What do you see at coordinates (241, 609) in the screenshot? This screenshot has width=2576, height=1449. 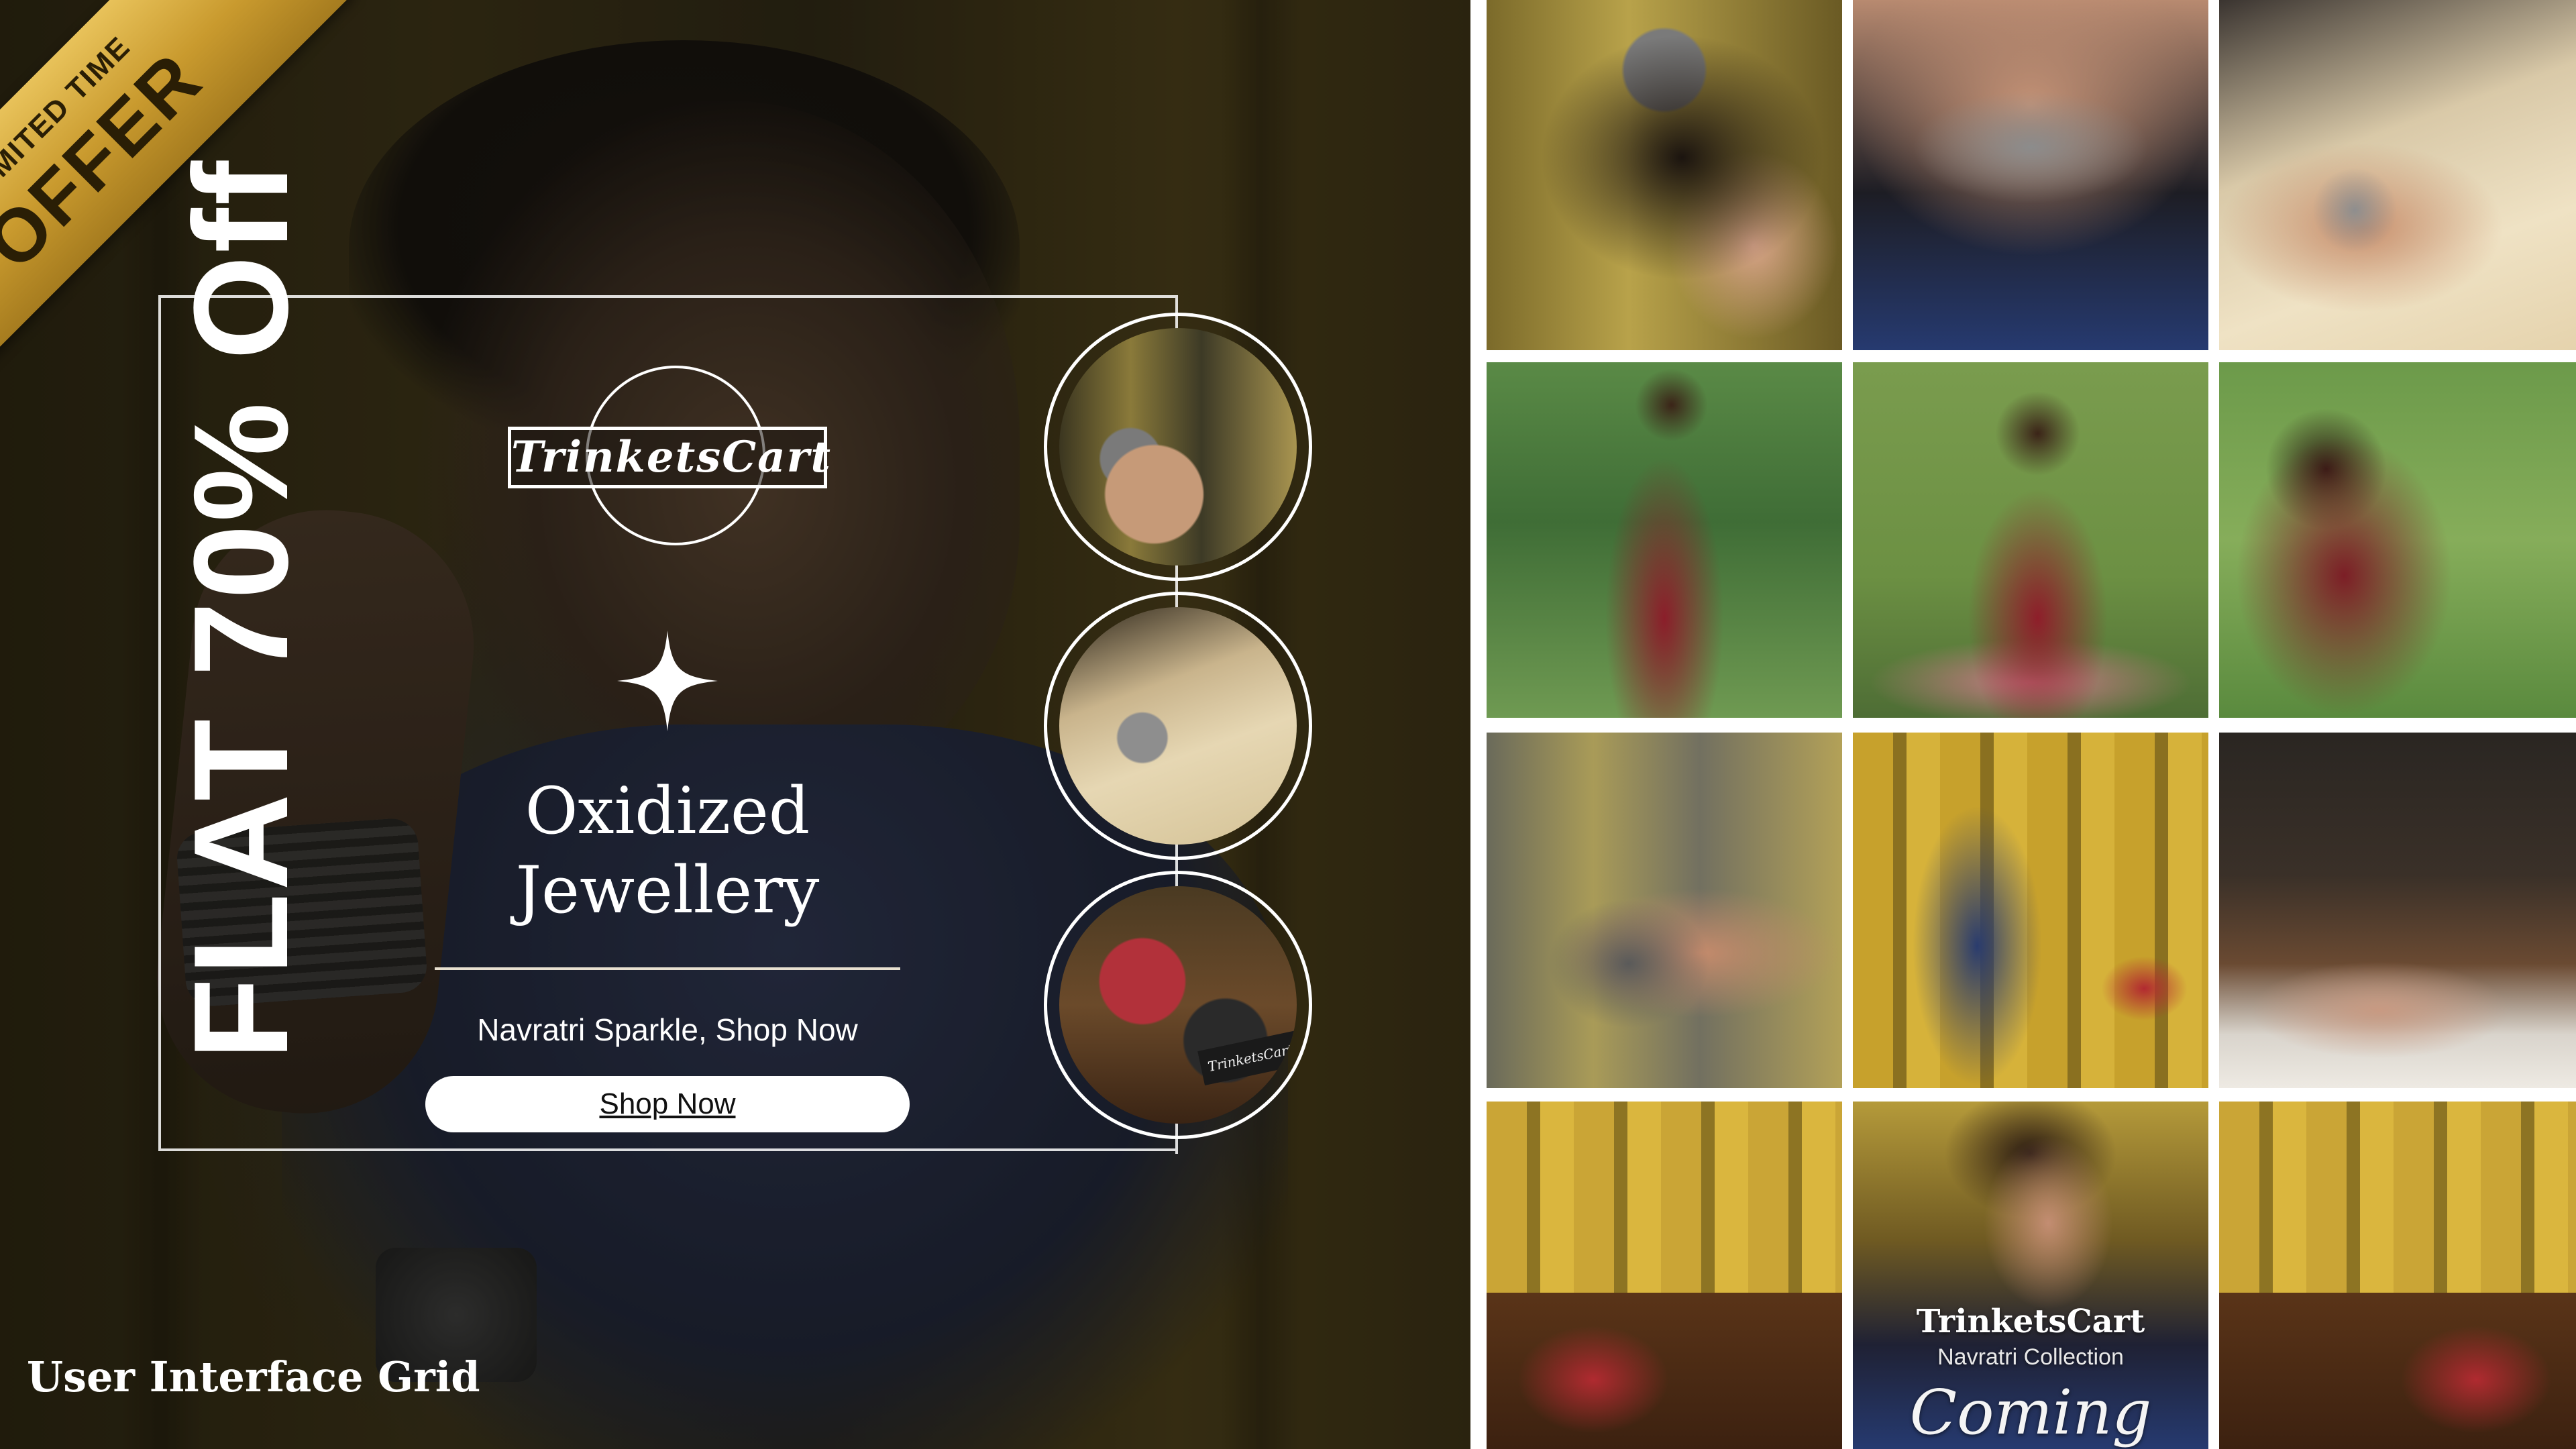 I see `discount-text: FLAT 70% Off` at bounding box center [241, 609].